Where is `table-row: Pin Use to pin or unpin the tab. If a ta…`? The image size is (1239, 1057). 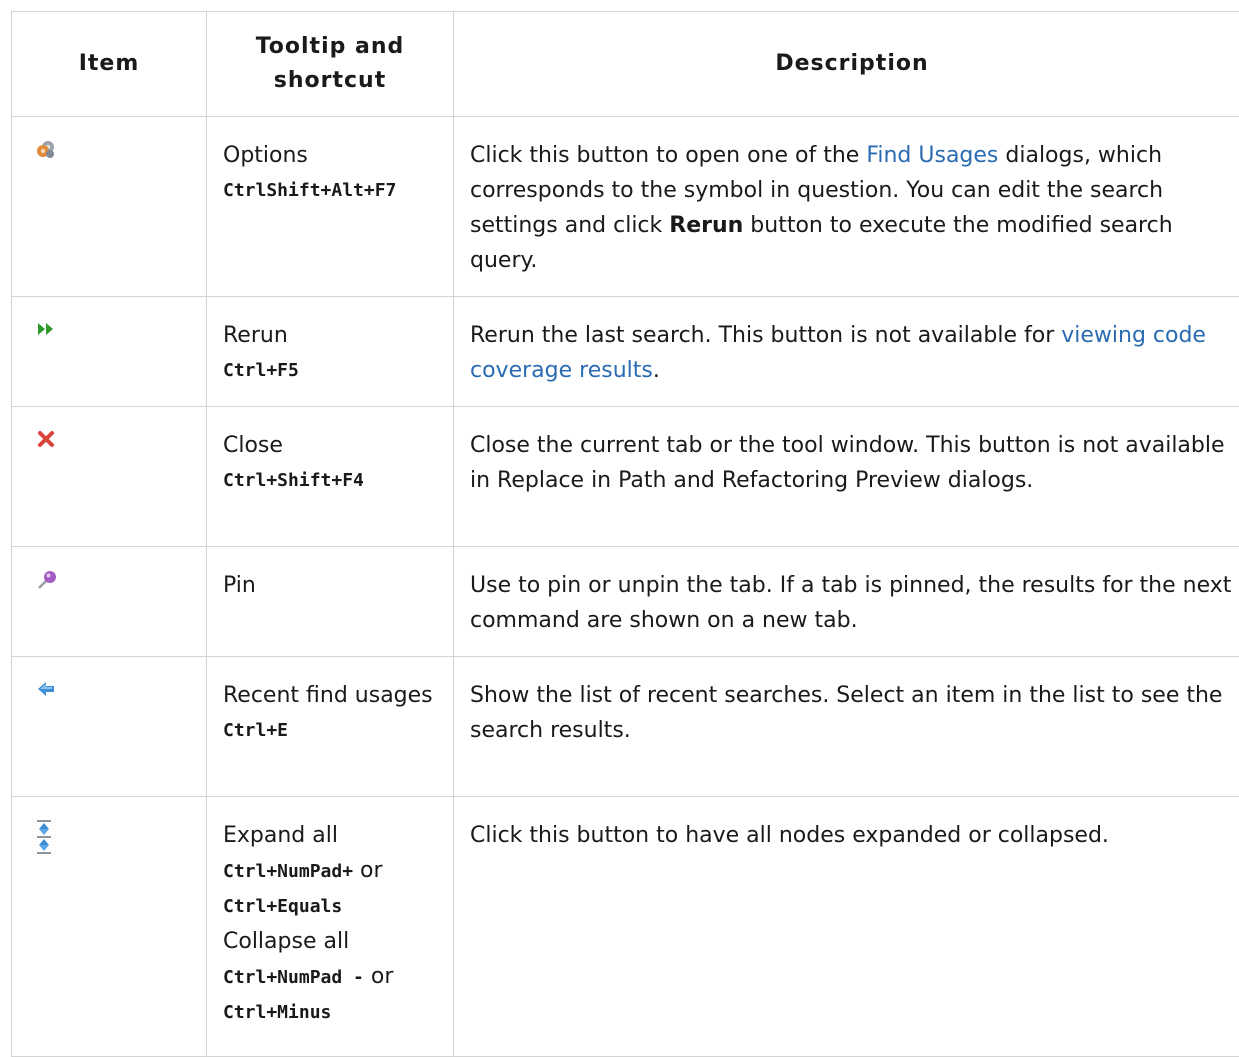
table-row: Pin Use to pin or unpin the tab. If a ta… is located at coordinates (625, 602).